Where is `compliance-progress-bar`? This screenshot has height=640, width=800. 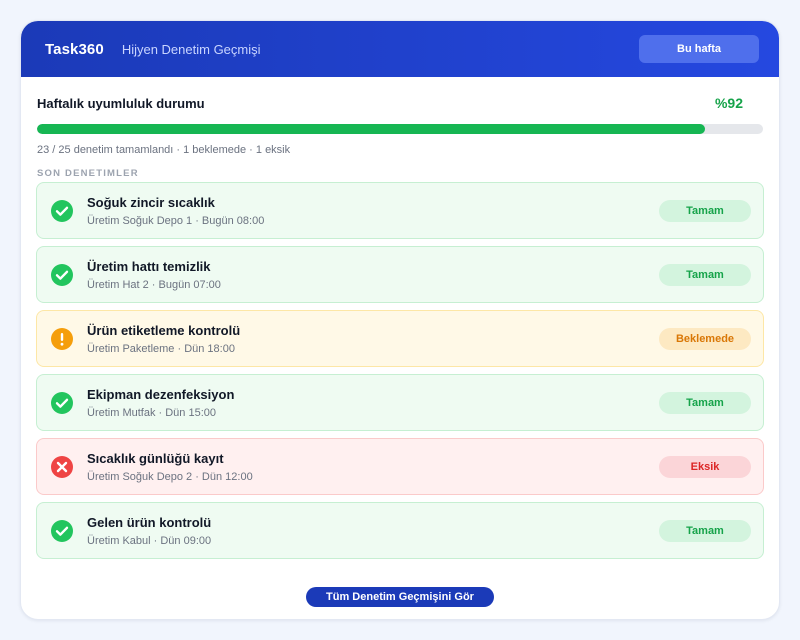
compliance-progress-bar is located at coordinates (400, 129).